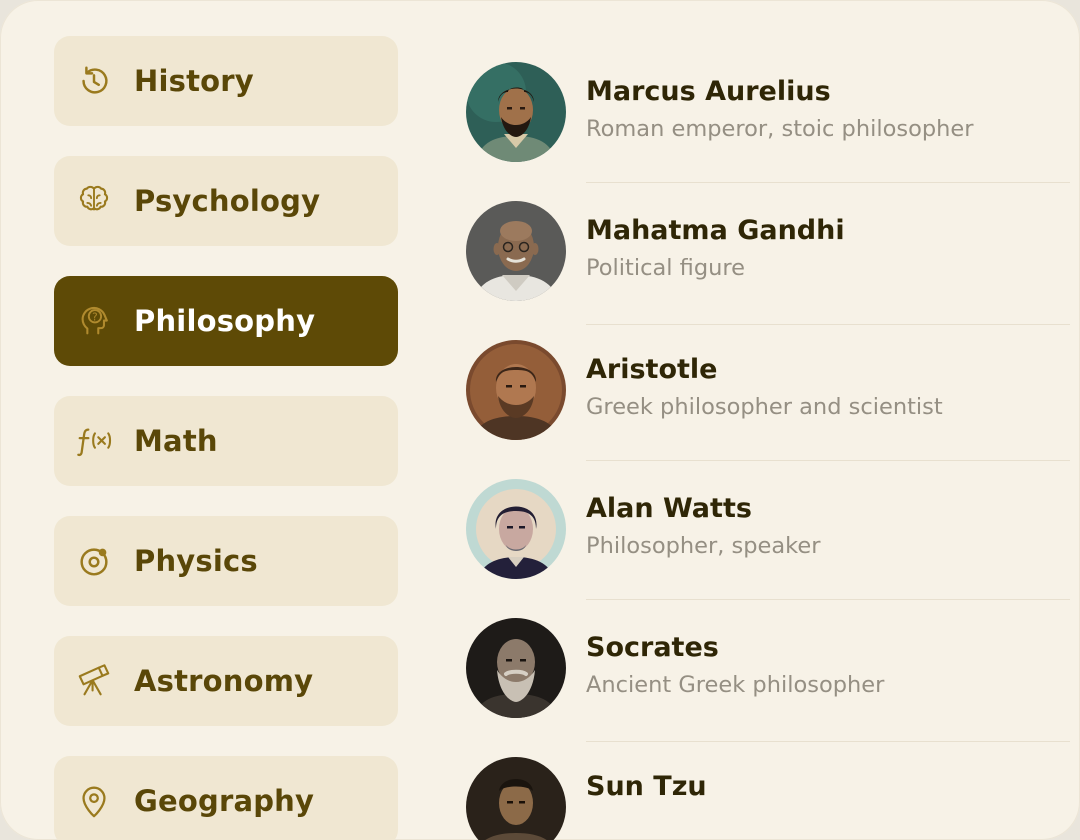 Image resolution: width=1080 pixels, height=840 pixels. Describe the element at coordinates (196, 561) in the screenshot. I see `category-label: Physics` at that location.